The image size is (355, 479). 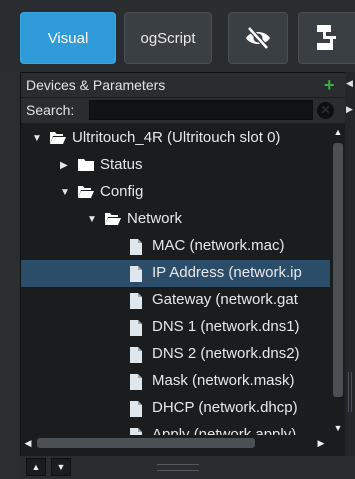 I want to click on folder-icon, so click(x=86, y=165).